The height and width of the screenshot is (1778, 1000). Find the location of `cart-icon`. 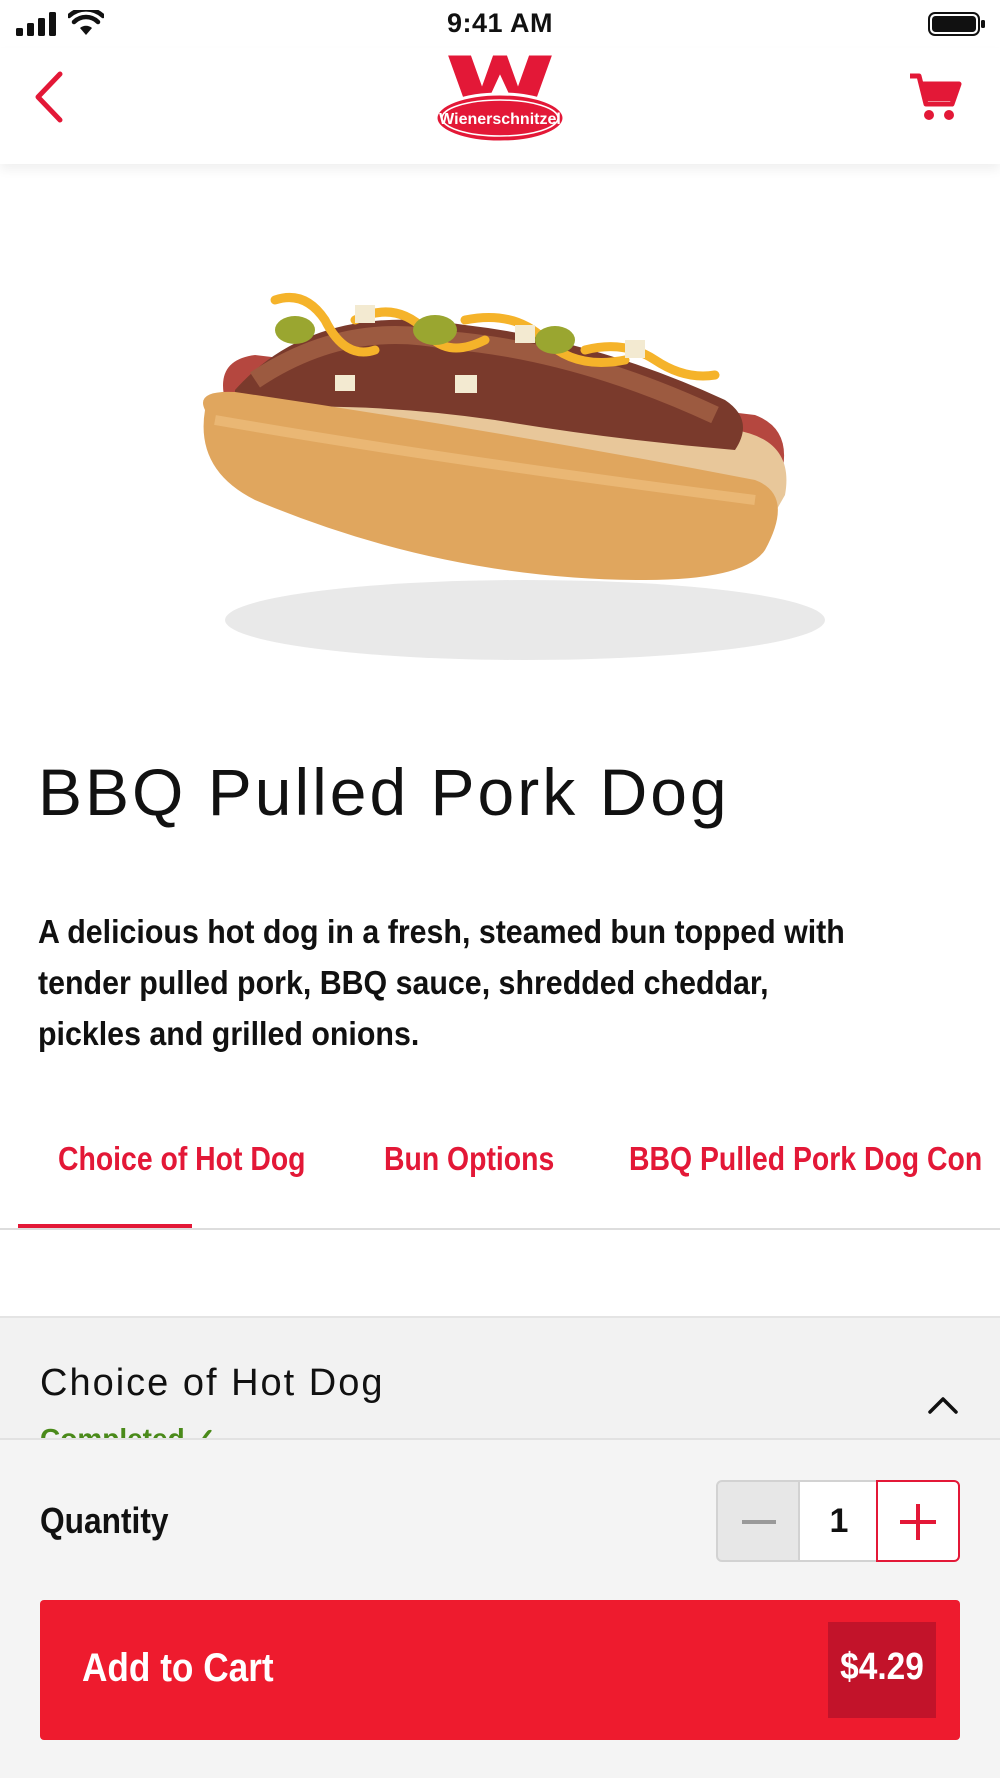

cart-icon is located at coordinates (935, 97).